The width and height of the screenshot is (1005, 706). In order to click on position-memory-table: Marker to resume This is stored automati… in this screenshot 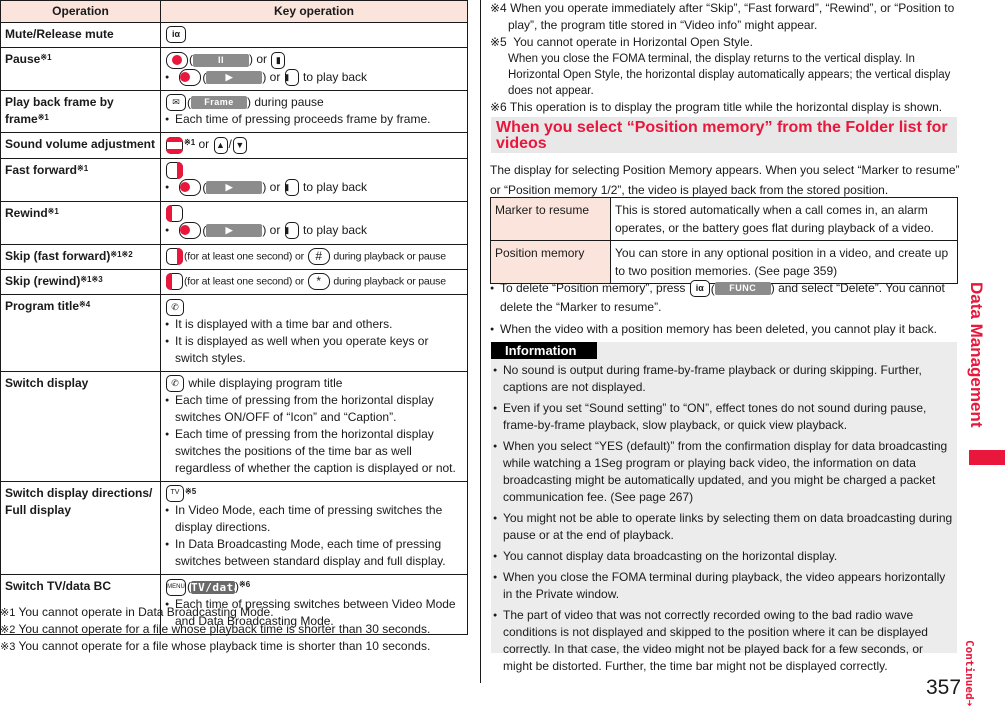, I will do `click(724, 240)`.